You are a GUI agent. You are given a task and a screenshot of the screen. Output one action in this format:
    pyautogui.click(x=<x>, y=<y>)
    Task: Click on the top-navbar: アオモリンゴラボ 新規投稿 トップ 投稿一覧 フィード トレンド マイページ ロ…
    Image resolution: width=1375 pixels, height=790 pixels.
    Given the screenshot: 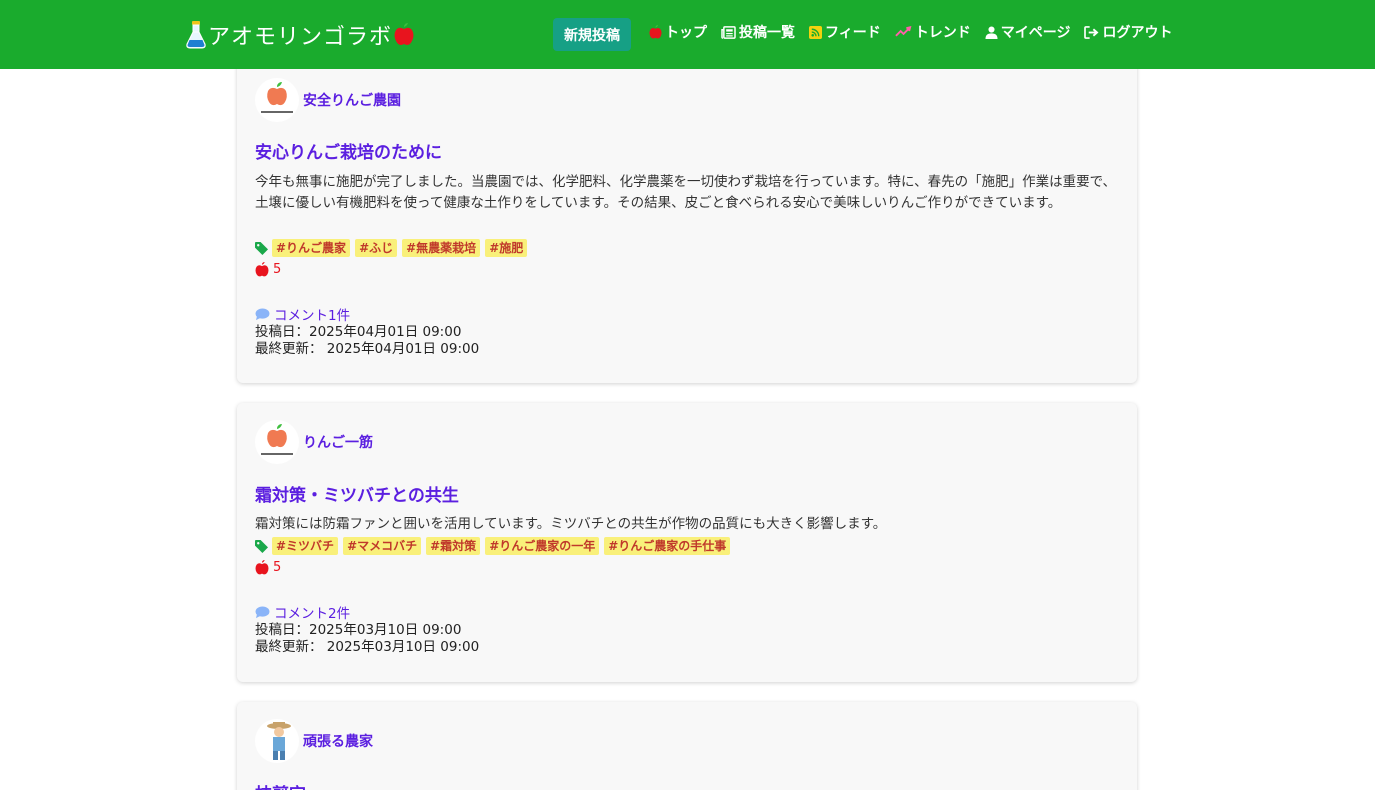 What is the action you would take?
    pyautogui.click(x=687, y=34)
    